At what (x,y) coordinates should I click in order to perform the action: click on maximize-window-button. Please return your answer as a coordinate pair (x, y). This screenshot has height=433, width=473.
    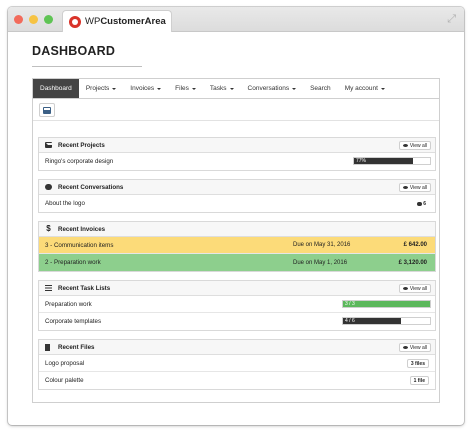
    Looking at the image, I should click on (48, 19).